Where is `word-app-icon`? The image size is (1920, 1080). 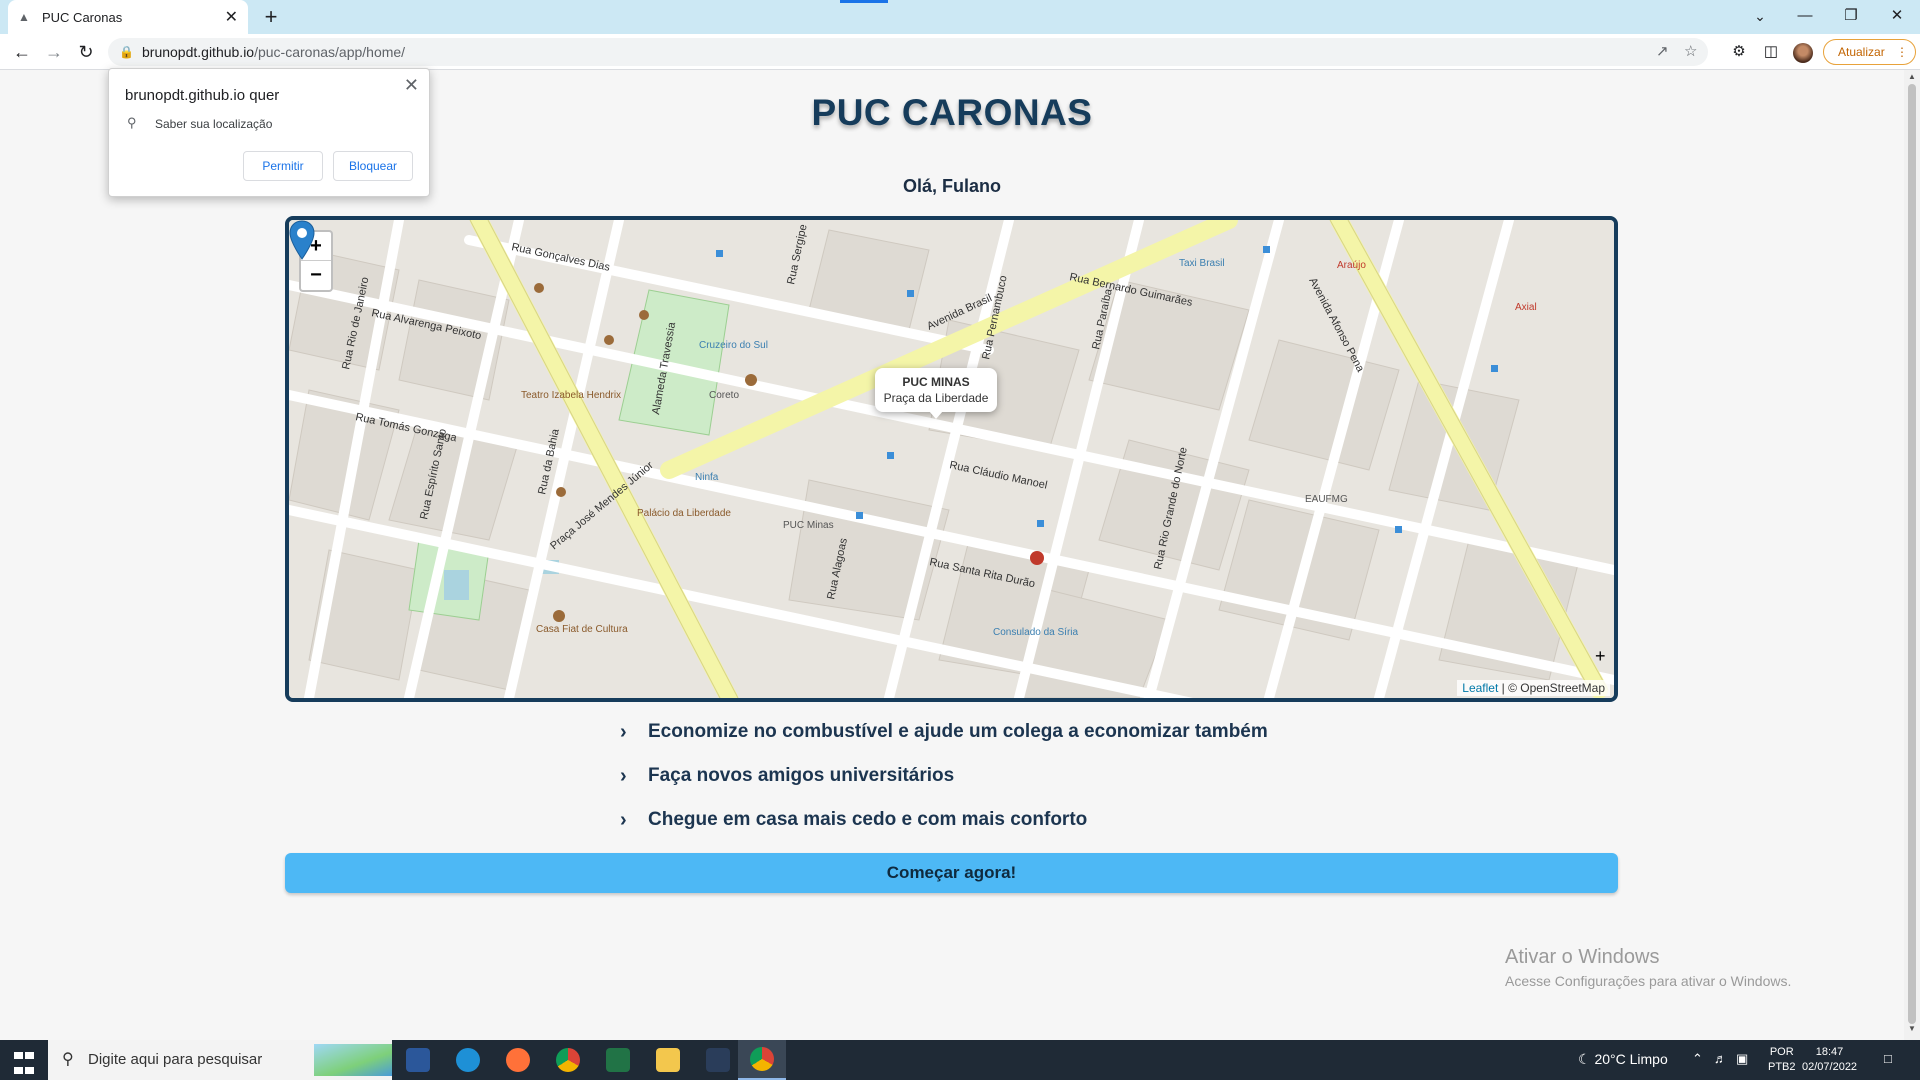
word-app-icon is located at coordinates (418, 1060).